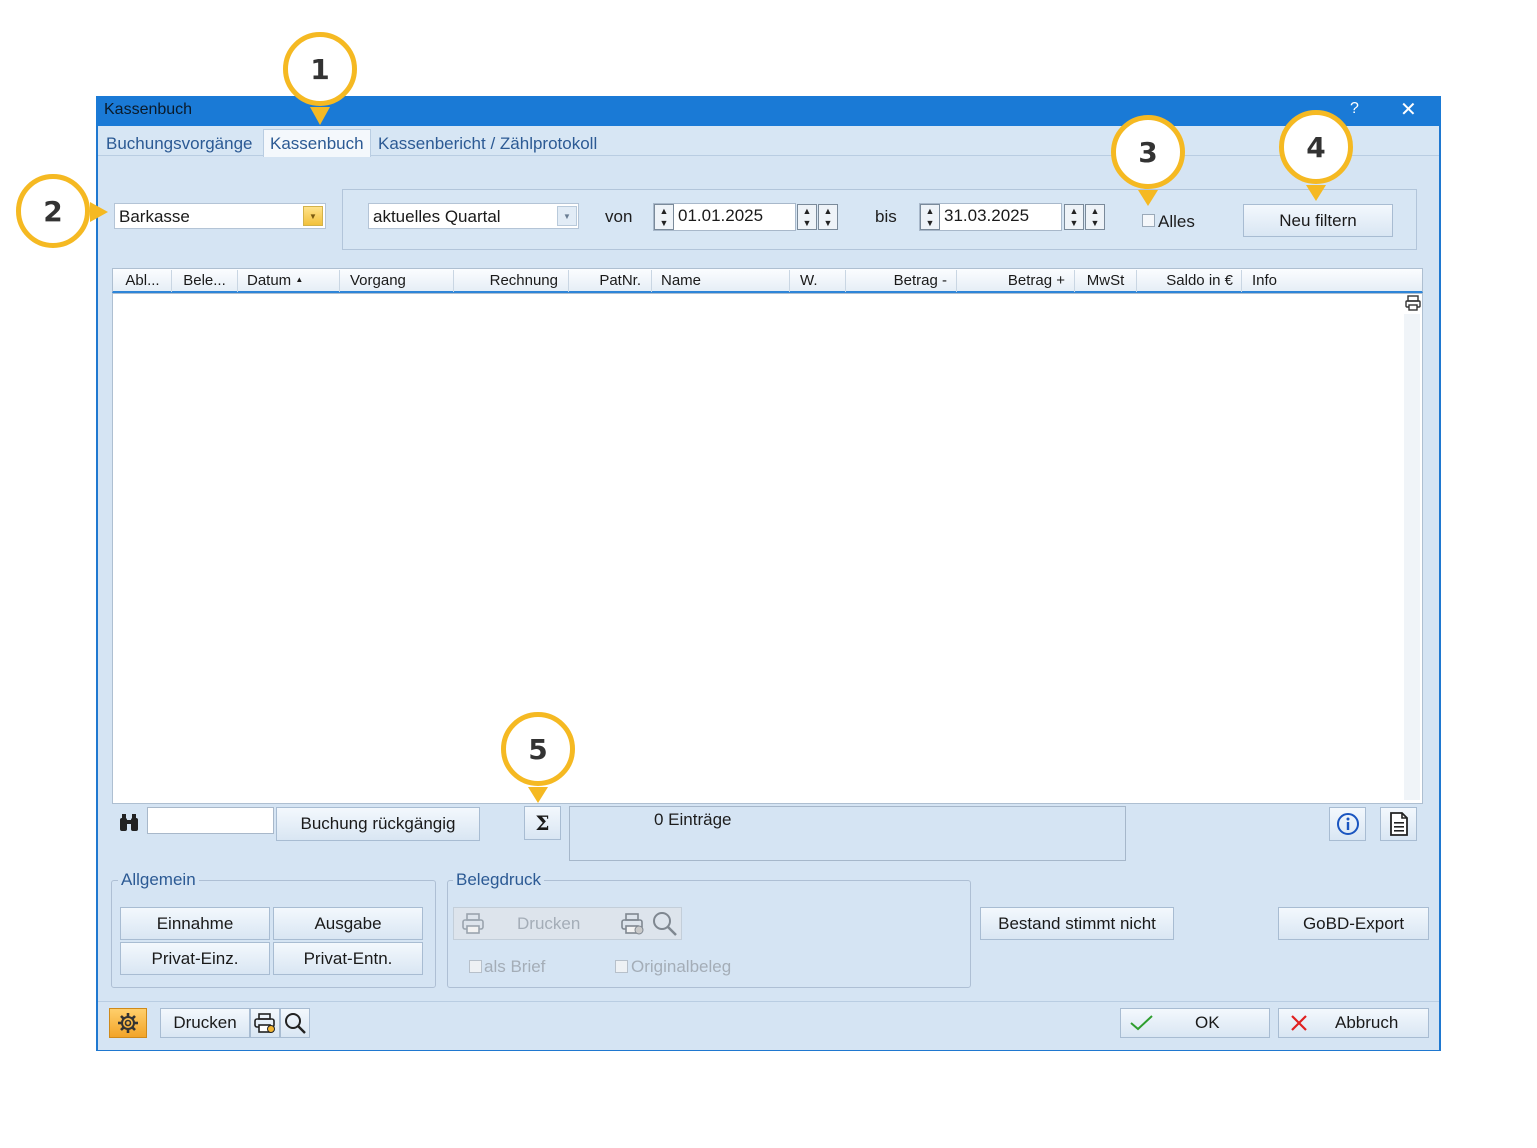  I want to click on tab-kassenbuch: Kassenbuch, so click(317, 143).